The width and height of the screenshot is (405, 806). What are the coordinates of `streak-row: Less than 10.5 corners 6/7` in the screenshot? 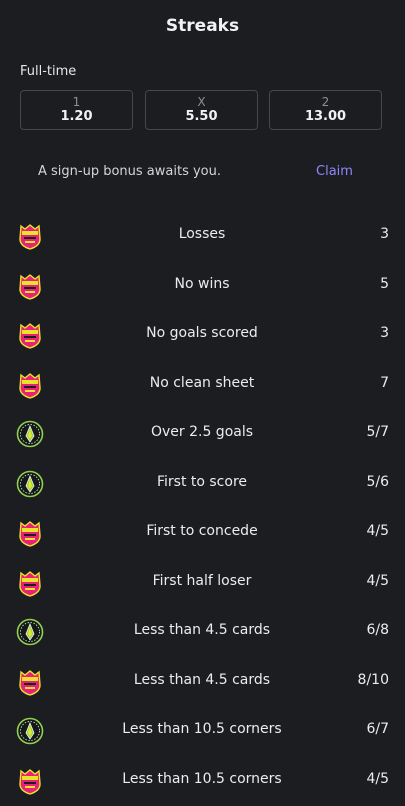 It's located at (202, 730).